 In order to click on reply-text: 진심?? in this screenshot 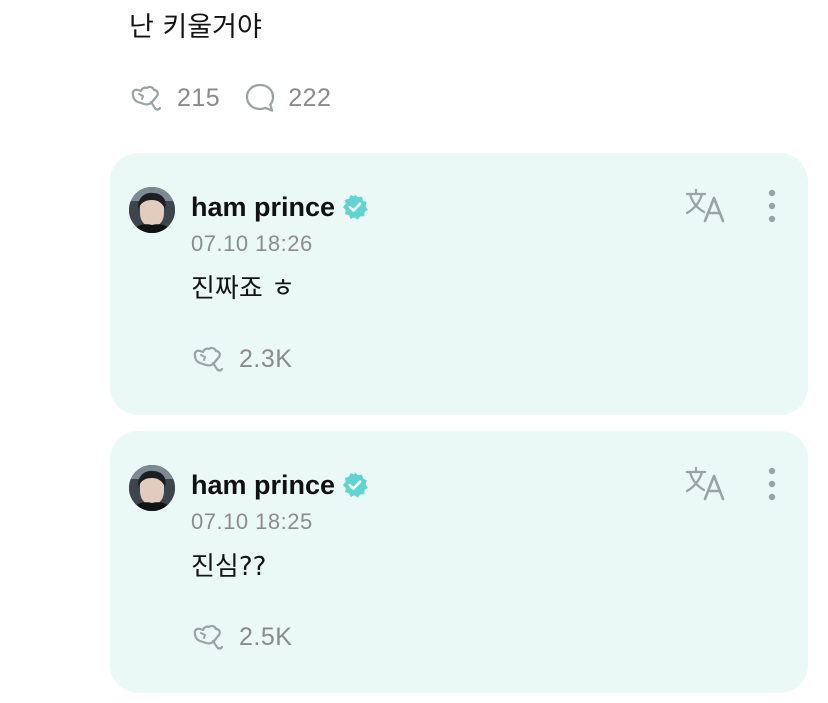, I will do `click(229, 567)`.